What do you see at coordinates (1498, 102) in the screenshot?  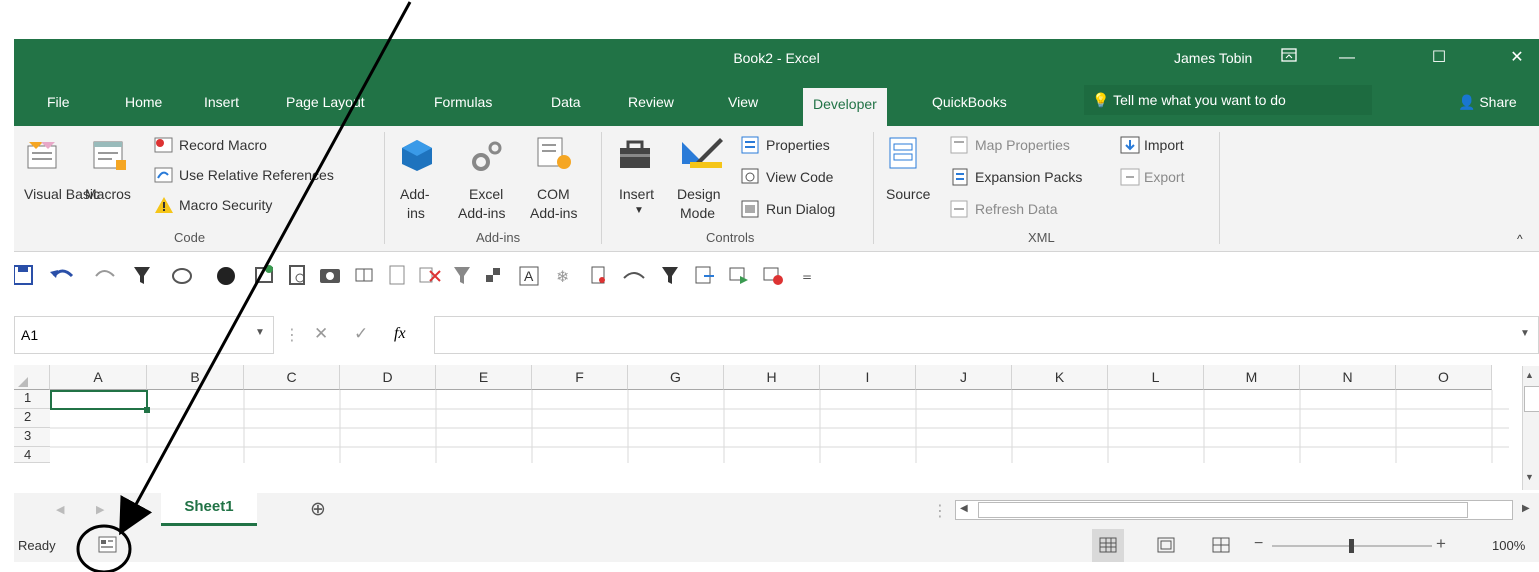 I see `share-label: Share` at bounding box center [1498, 102].